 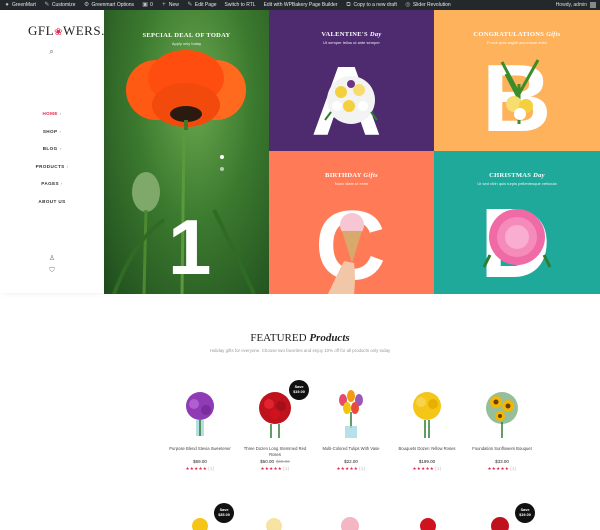 What do you see at coordinates (52, 208) in the screenshot?
I see `nav-item-about: ABOUT US` at bounding box center [52, 208].